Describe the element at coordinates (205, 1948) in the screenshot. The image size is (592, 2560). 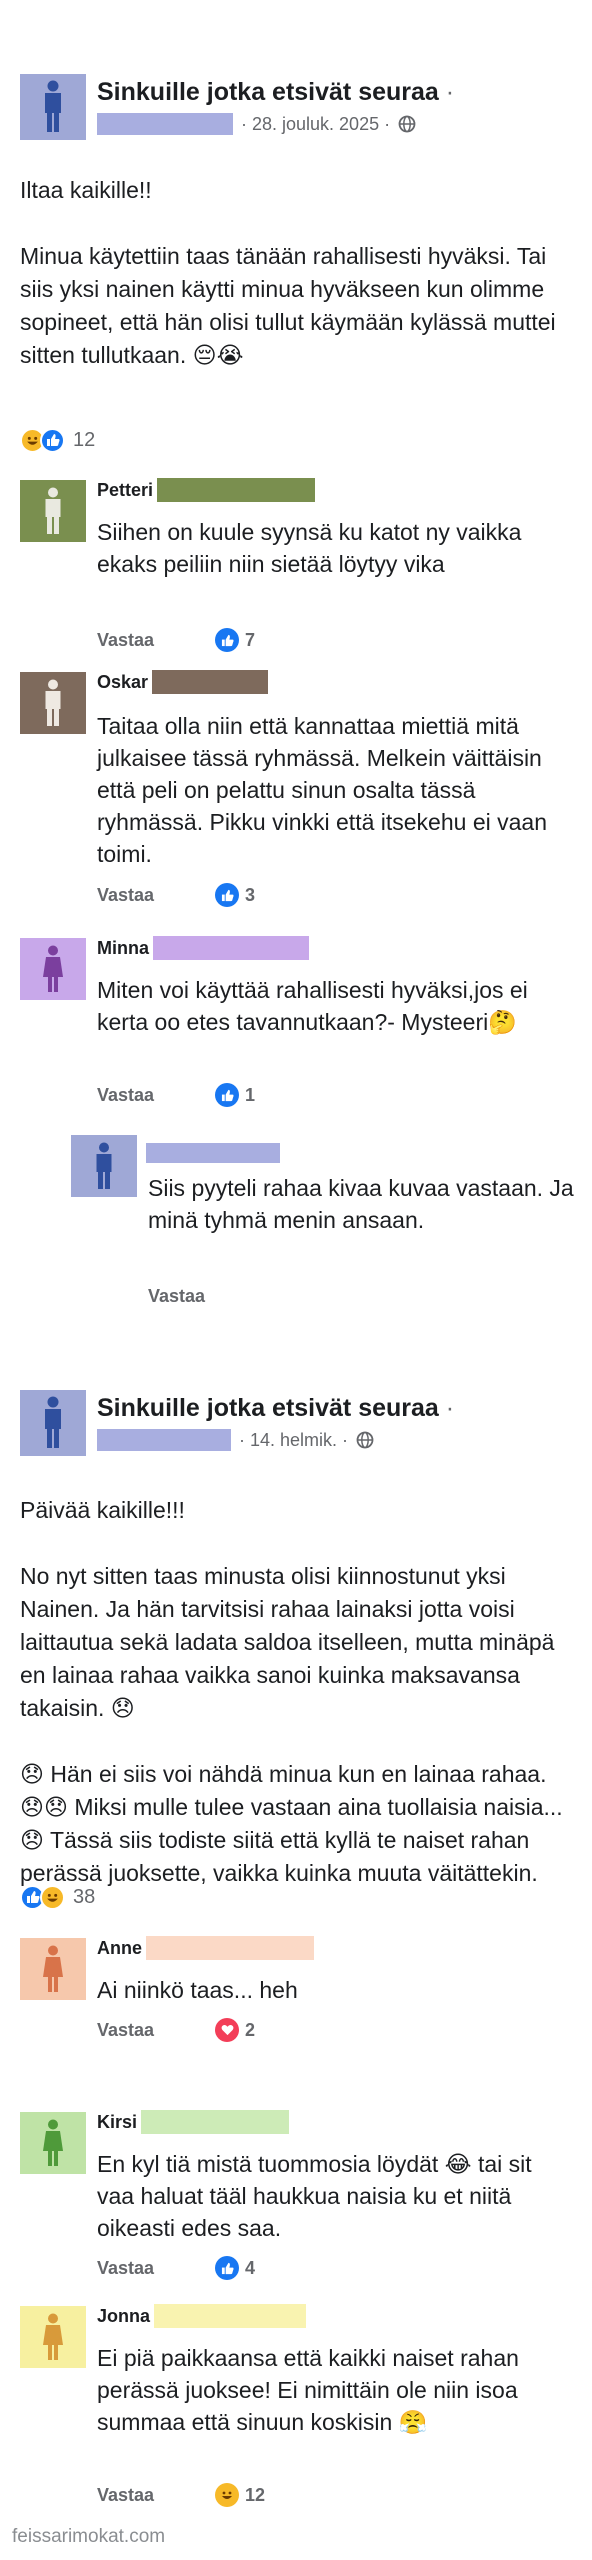
I see `commenter-name: Anne` at that location.